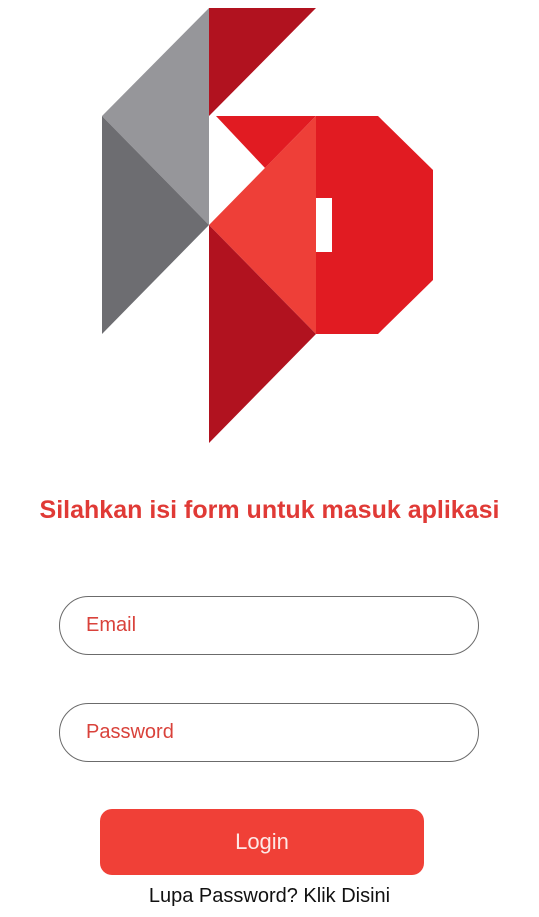  I want to click on forgot-password-text: Lupa Password? Klik Disini, so click(269, 896).